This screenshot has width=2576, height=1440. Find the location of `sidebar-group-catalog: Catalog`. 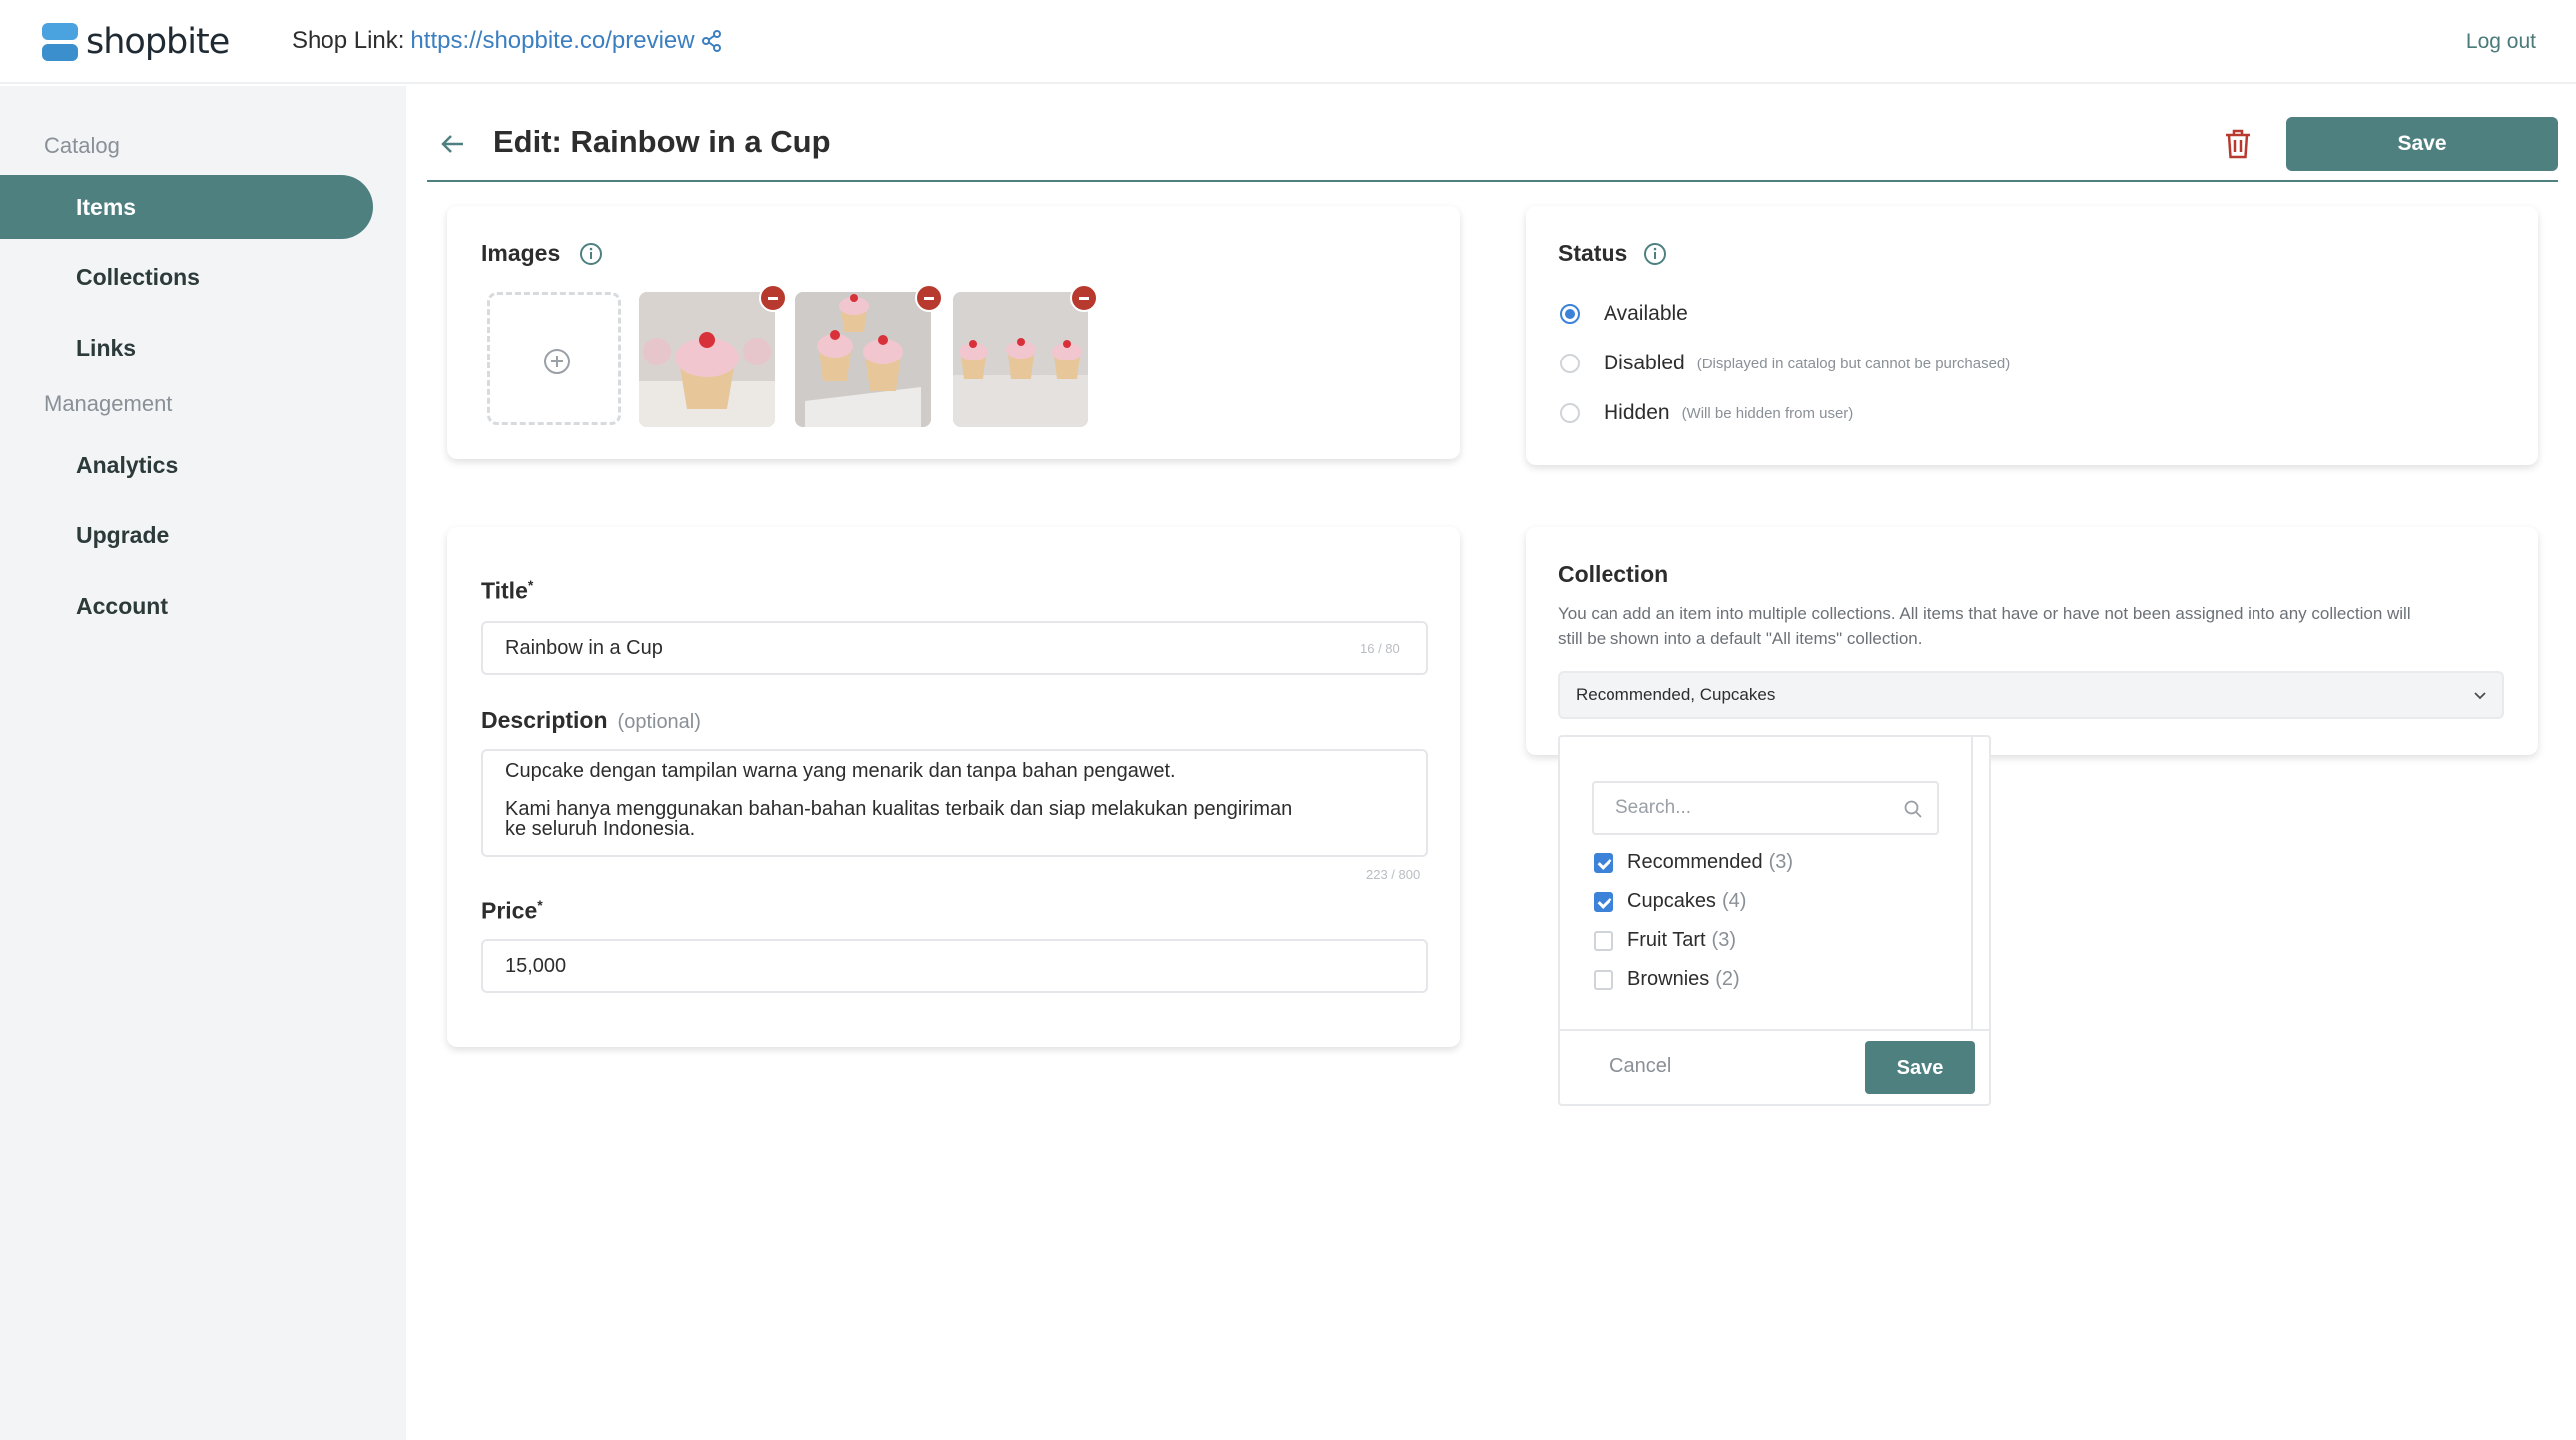

sidebar-group-catalog: Catalog is located at coordinates (82, 145).